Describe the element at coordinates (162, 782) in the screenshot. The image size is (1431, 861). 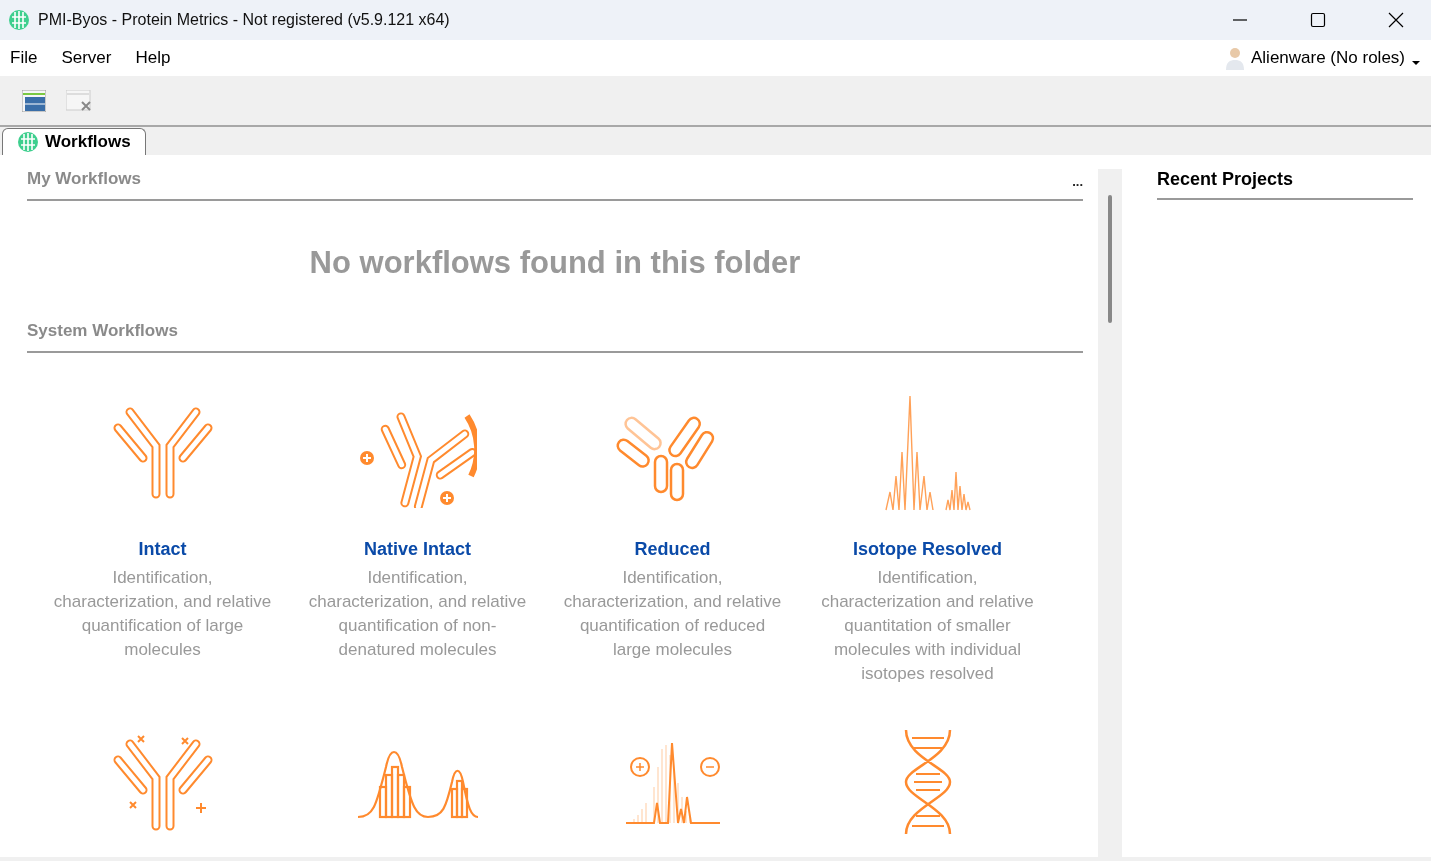
I see `antibody-sparkle-icon` at that location.